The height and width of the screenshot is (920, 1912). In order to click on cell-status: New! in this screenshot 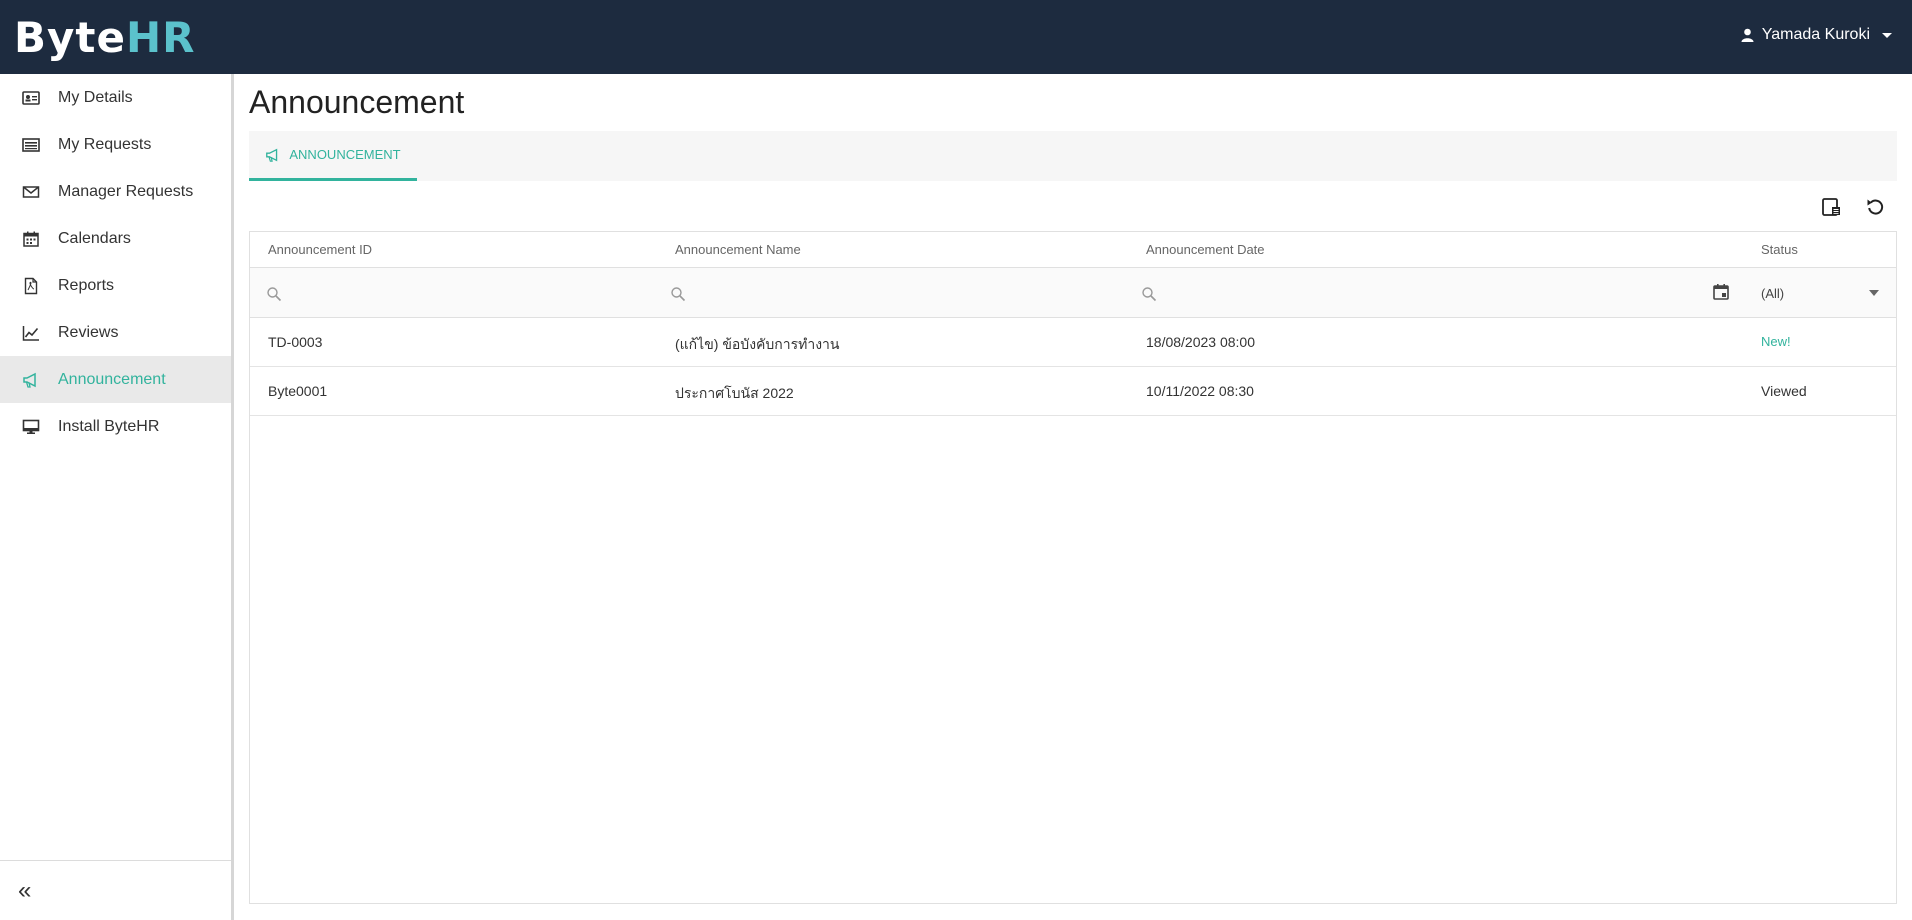, I will do `click(1776, 341)`.